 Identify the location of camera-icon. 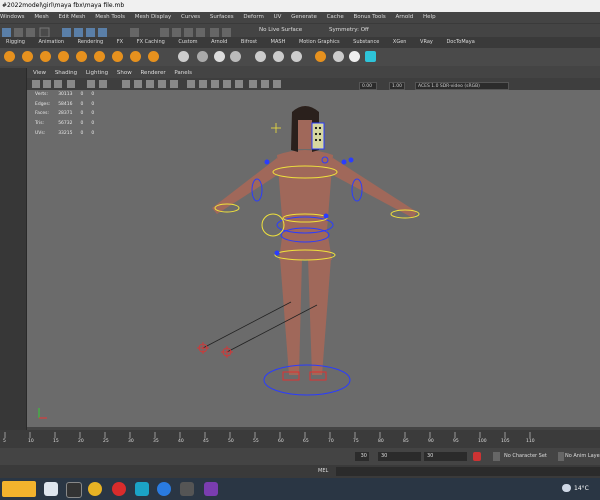
(36, 84).